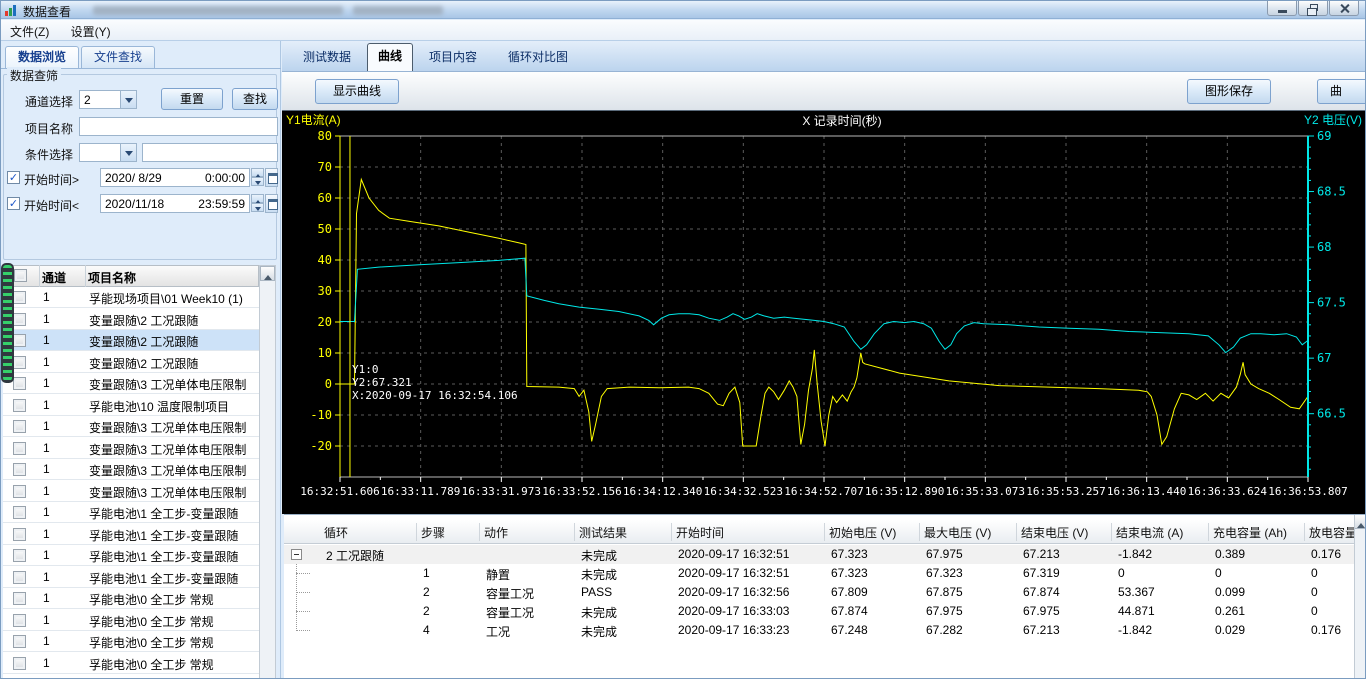 This screenshot has width=1366, height=679. Describe the element at coordinates (700, 532) in the screenshot. I see `results-column-header: 开始时间` at that location.